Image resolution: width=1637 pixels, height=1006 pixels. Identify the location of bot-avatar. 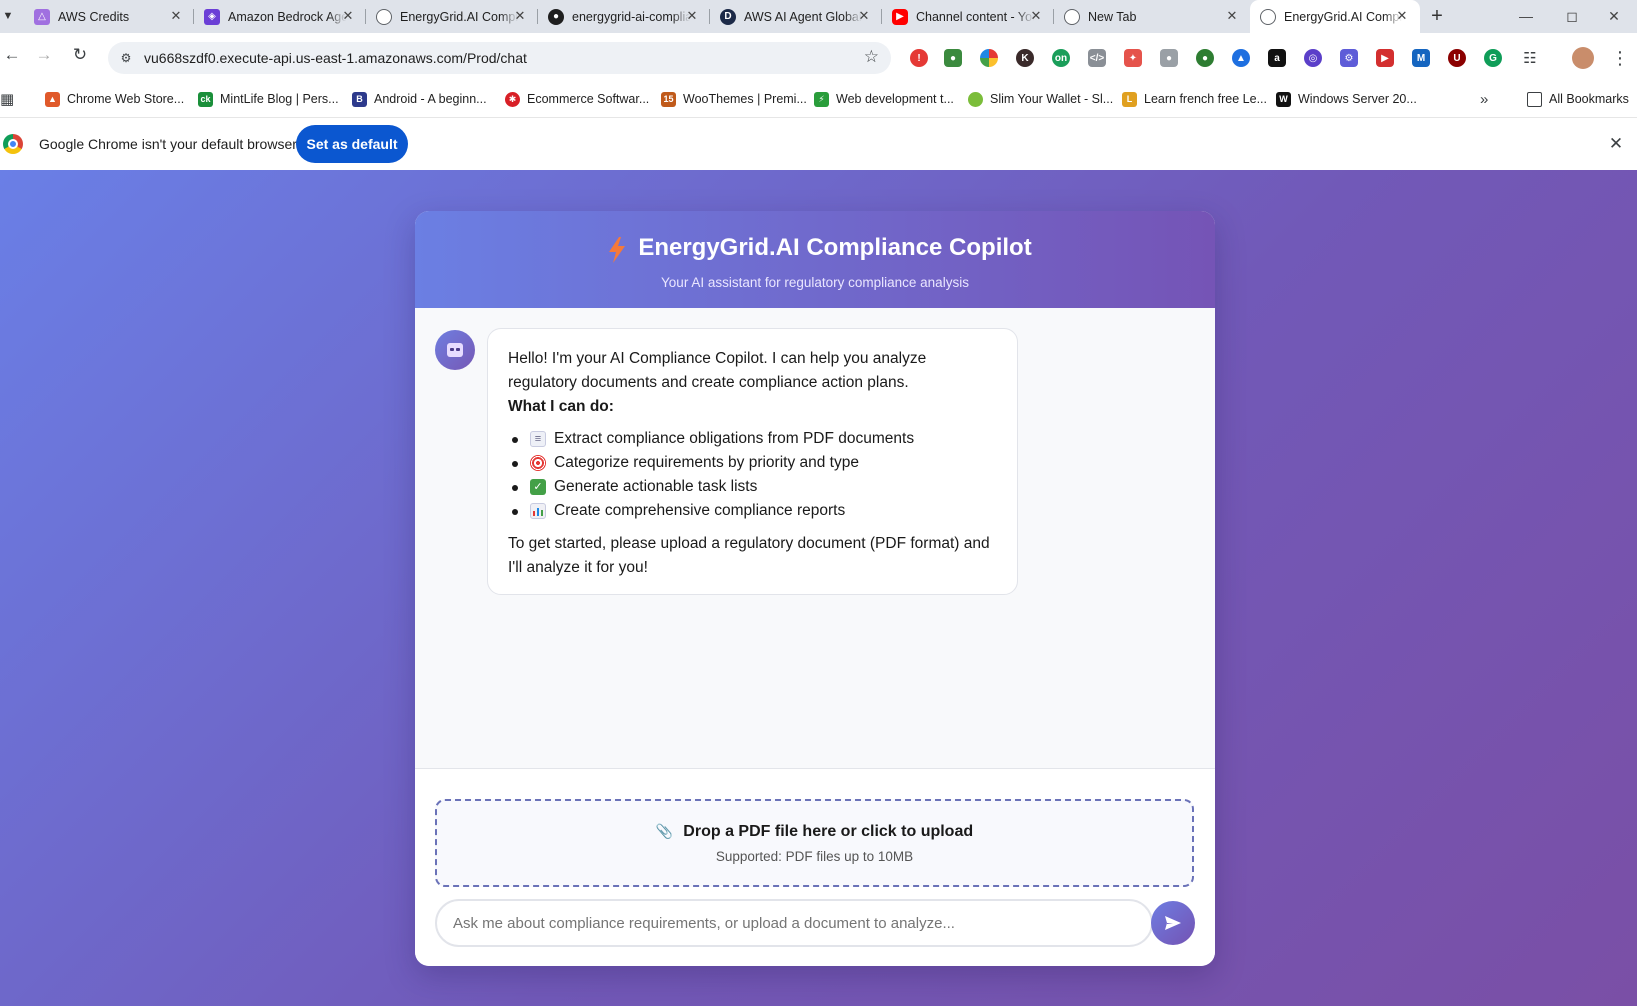
(455, 350).